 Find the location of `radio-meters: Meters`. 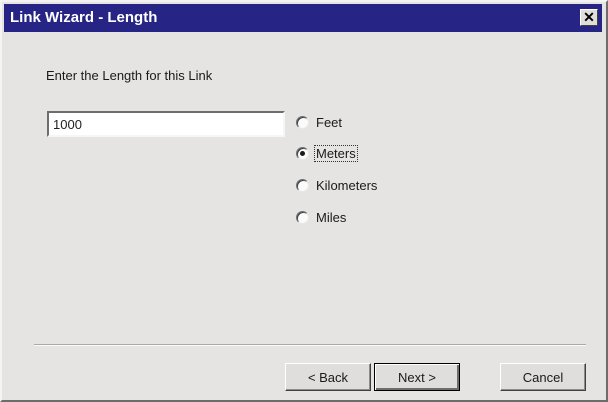

radio-meters: Meters is located at coordinates (327, 153).